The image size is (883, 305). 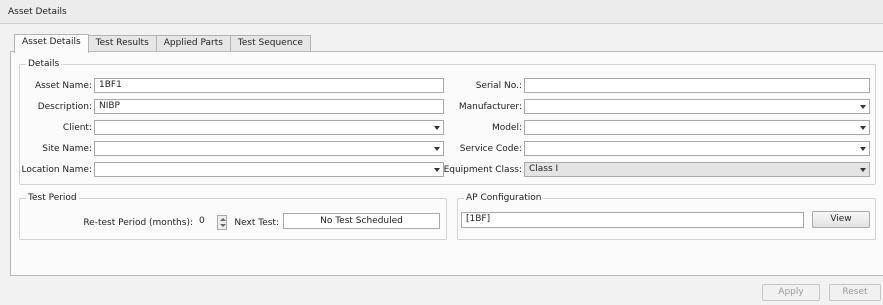 What do you see at coordinates (270, 43) in the screenshot?
I see `tab-test-sequence: Test Sequence` at bounding box center [270, 43].